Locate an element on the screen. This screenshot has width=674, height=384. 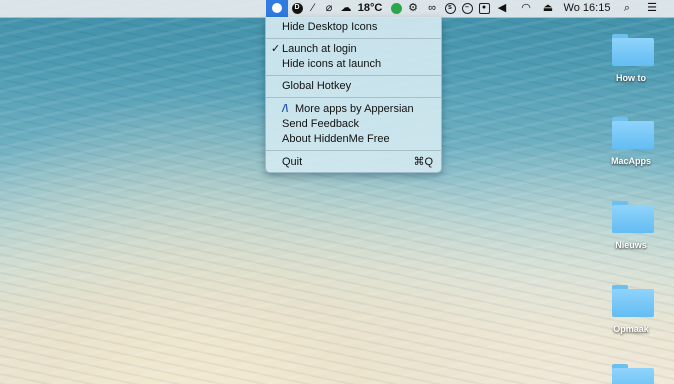
desktop-folder-opmaak: Opmaak is located at coordinates (630, 316).